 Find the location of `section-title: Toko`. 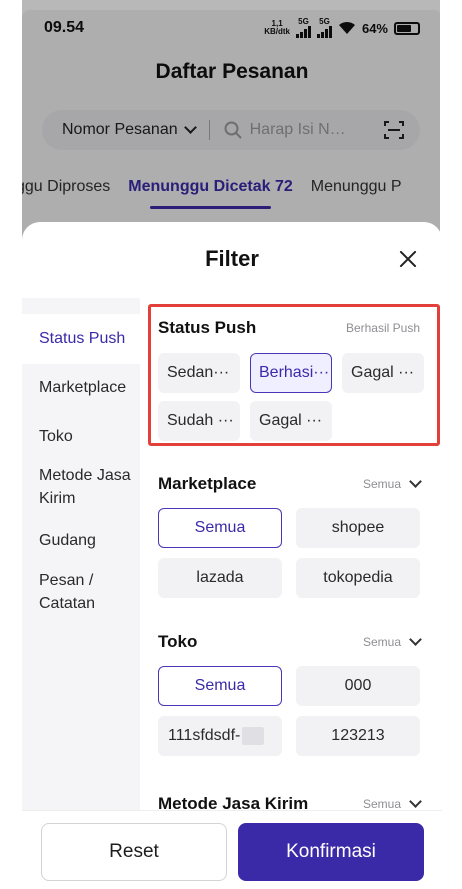

section-title: Toko is located at coordinates (178, 641).